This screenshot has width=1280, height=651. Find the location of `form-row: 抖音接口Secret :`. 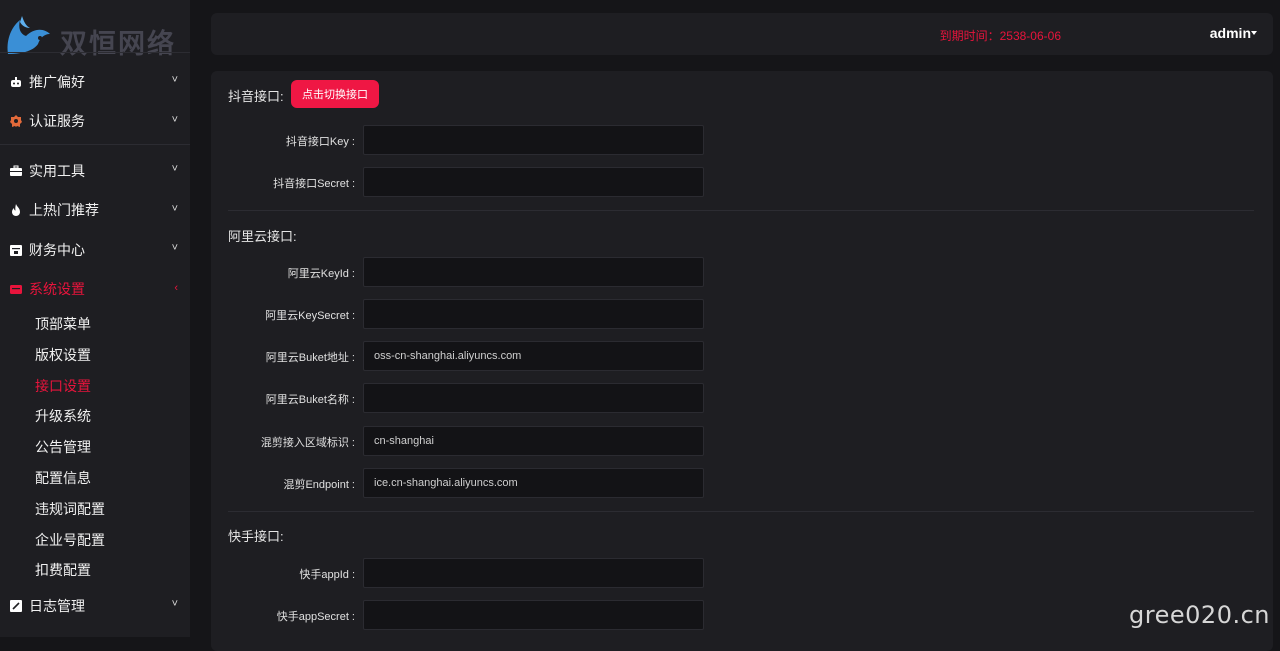

form-row: 抖音接口Secret : is located at coordinates (471, 182).